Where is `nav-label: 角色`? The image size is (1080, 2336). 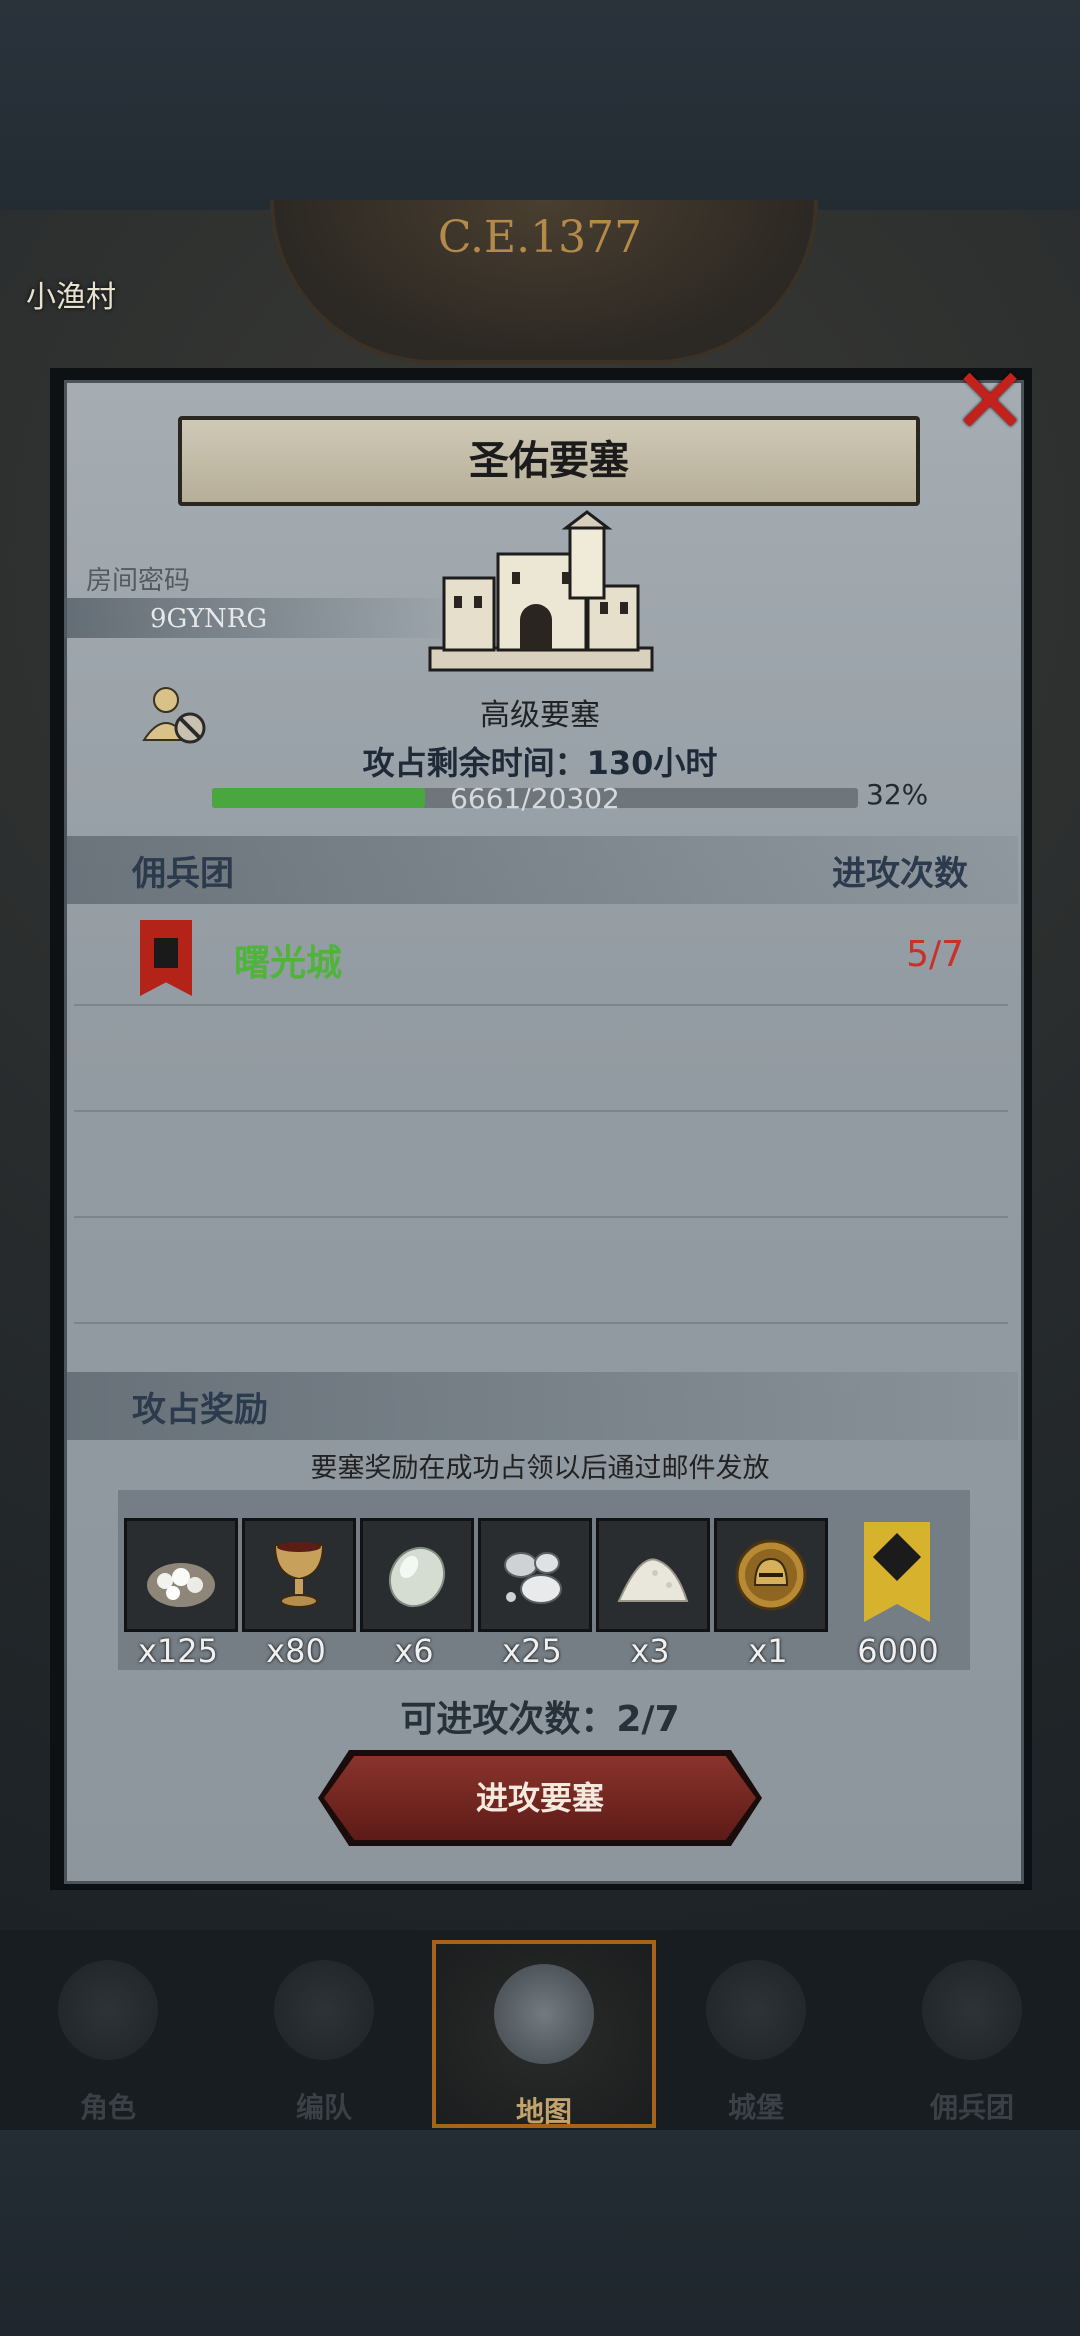
nav-label: 角色 is located at coordinates (107, 2107).